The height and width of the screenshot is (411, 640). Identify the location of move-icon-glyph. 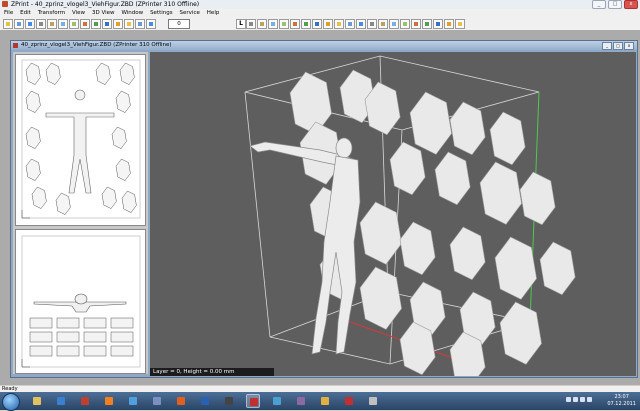
(118, 24).